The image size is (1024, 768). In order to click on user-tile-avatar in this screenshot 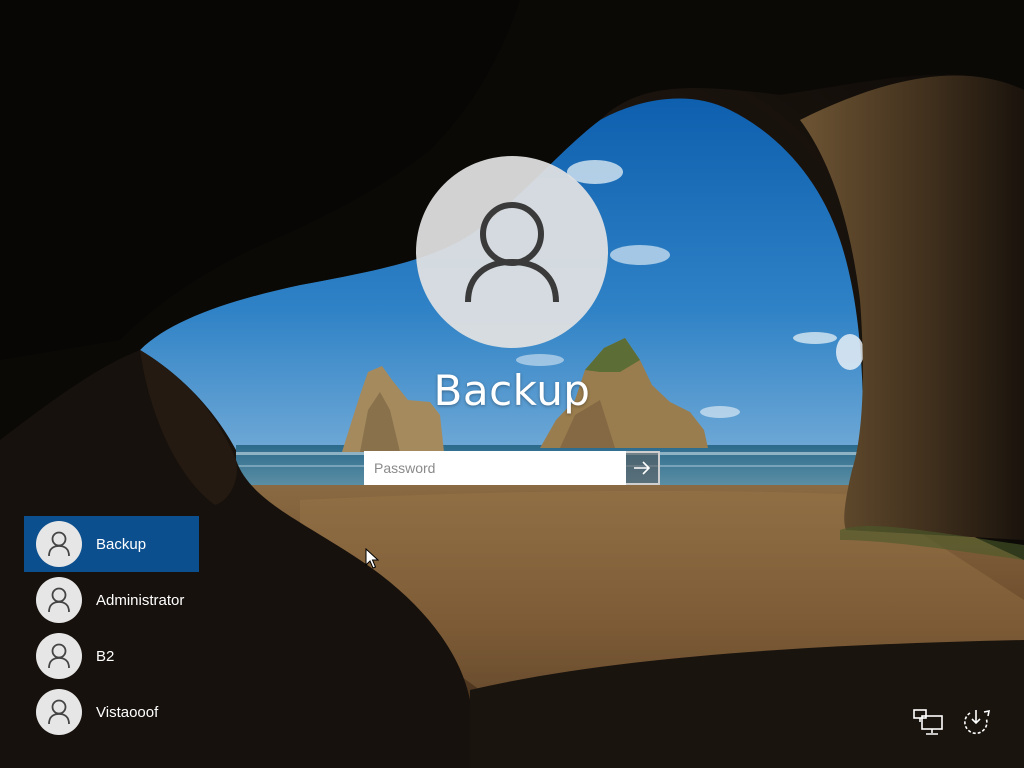, I will do `click(512, 252)`.